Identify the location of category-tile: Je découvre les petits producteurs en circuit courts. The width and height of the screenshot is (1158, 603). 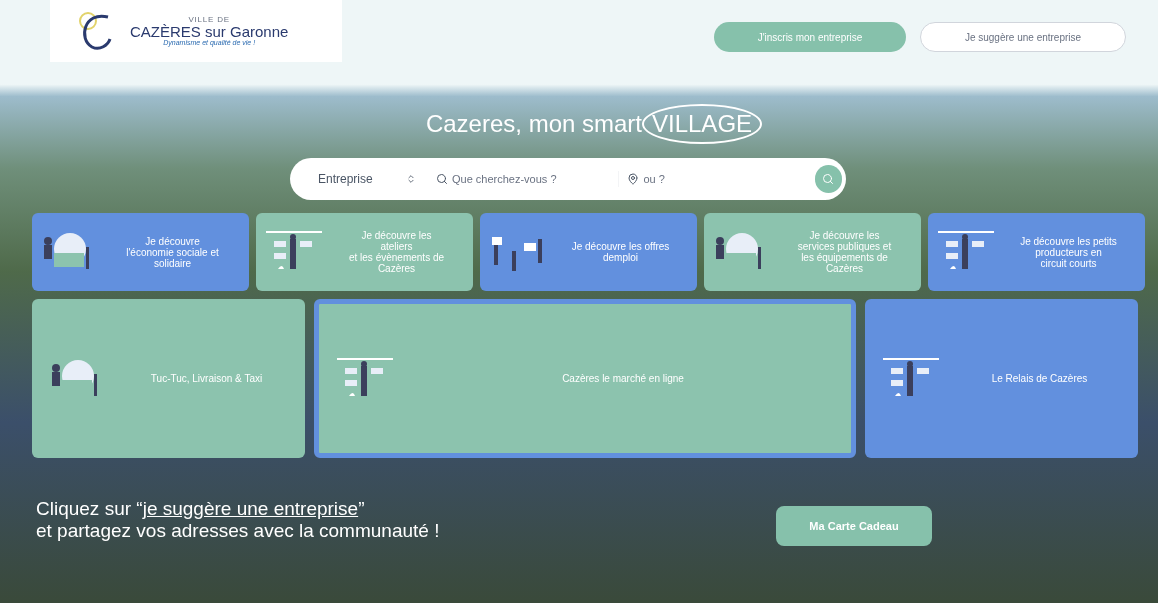
(1036, 252).